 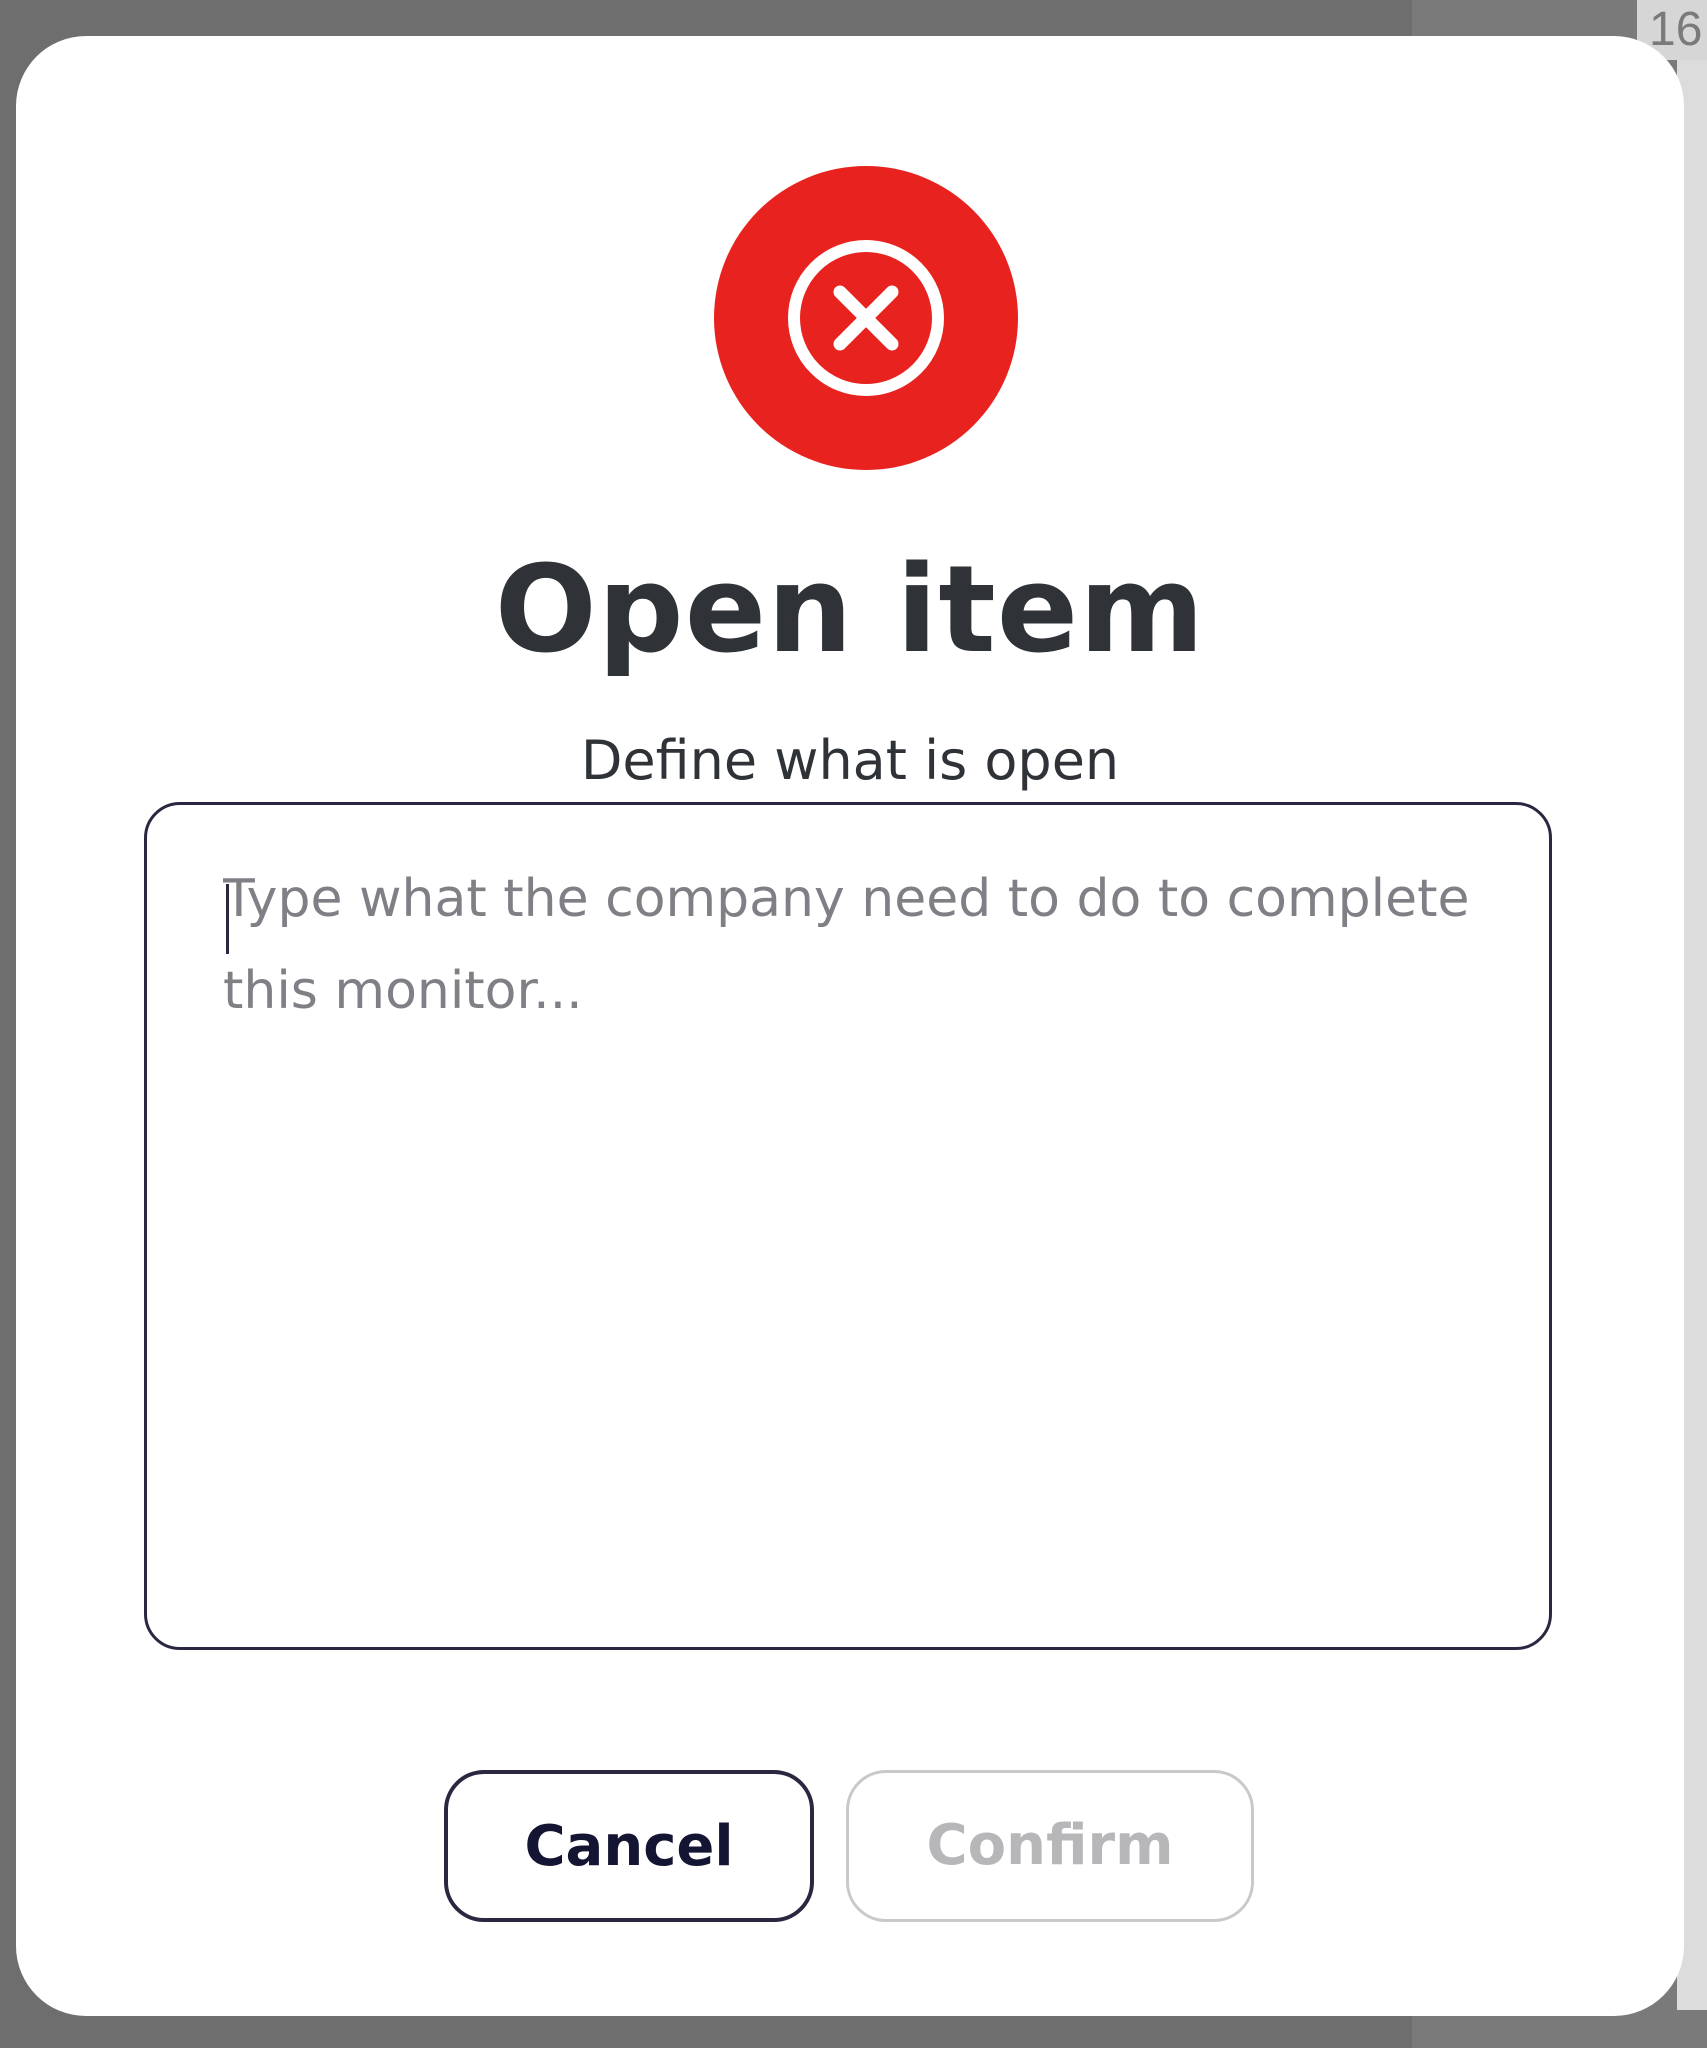 What do you see at coordinates (227, 919) in the screenshot?
I see `text-cursor` at bounding box center [227, 919].